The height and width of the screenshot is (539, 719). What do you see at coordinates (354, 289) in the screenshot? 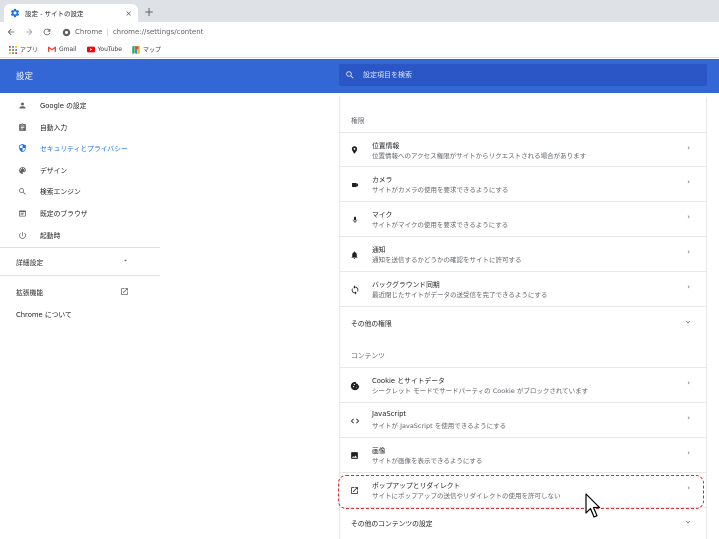
I see `sync-icon` at bounding box center [354, 289].